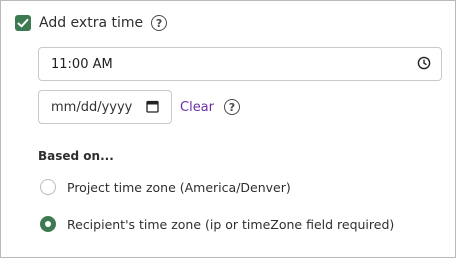 Image resolution: width=456 pixels, height=258 pixels. Describe the element at coordinates (82, 64) in the screenshot. I see `time-value: 11:00 AM` at that location.